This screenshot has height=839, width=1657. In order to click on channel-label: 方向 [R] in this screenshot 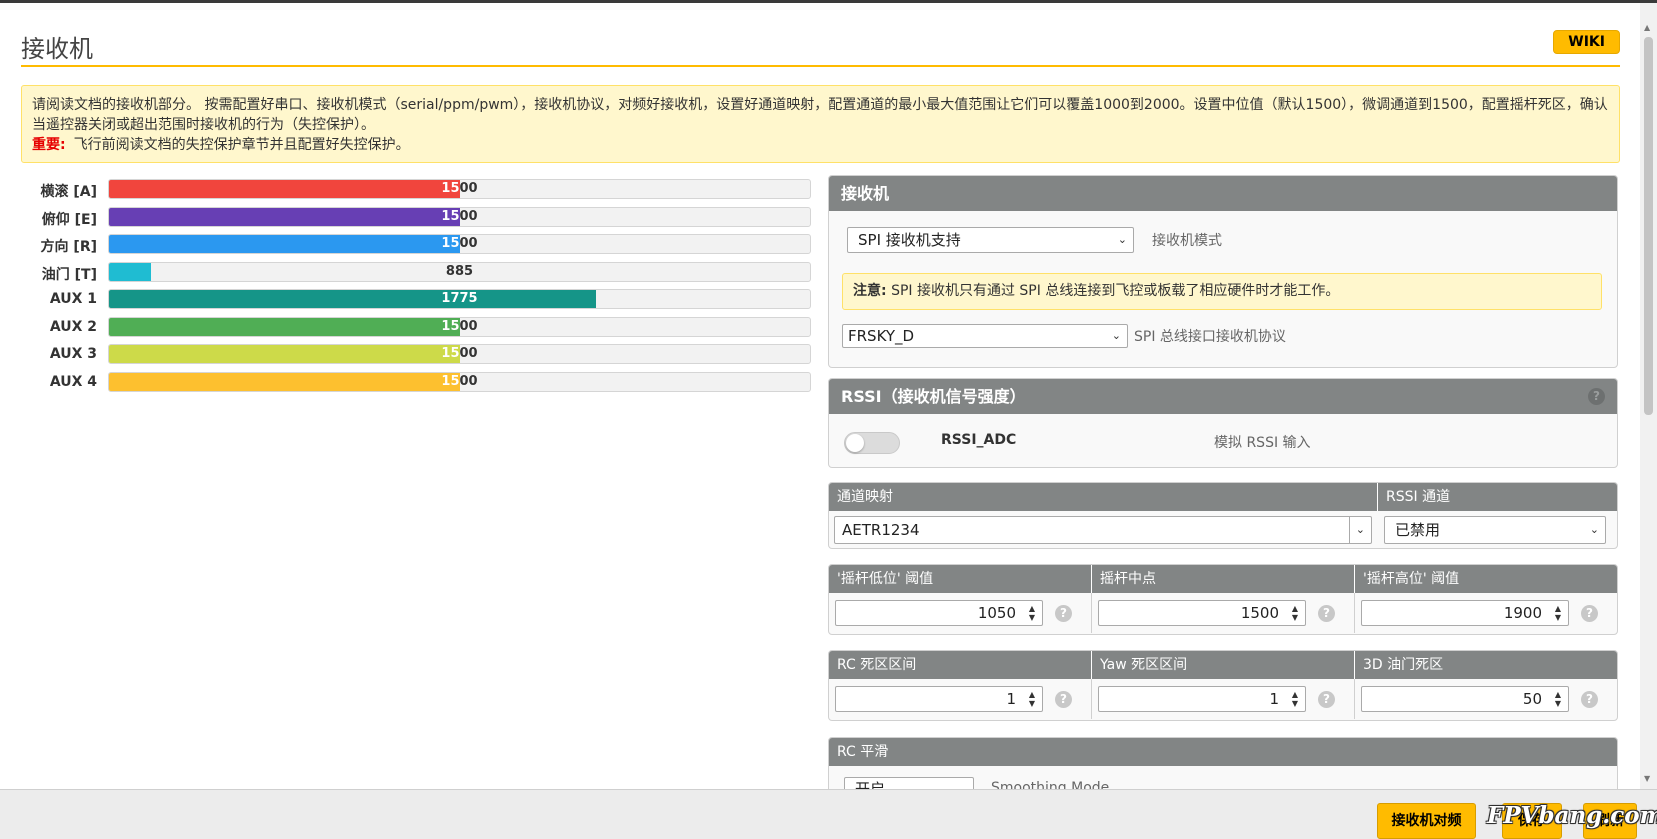, I will do `click(68, 247)`.